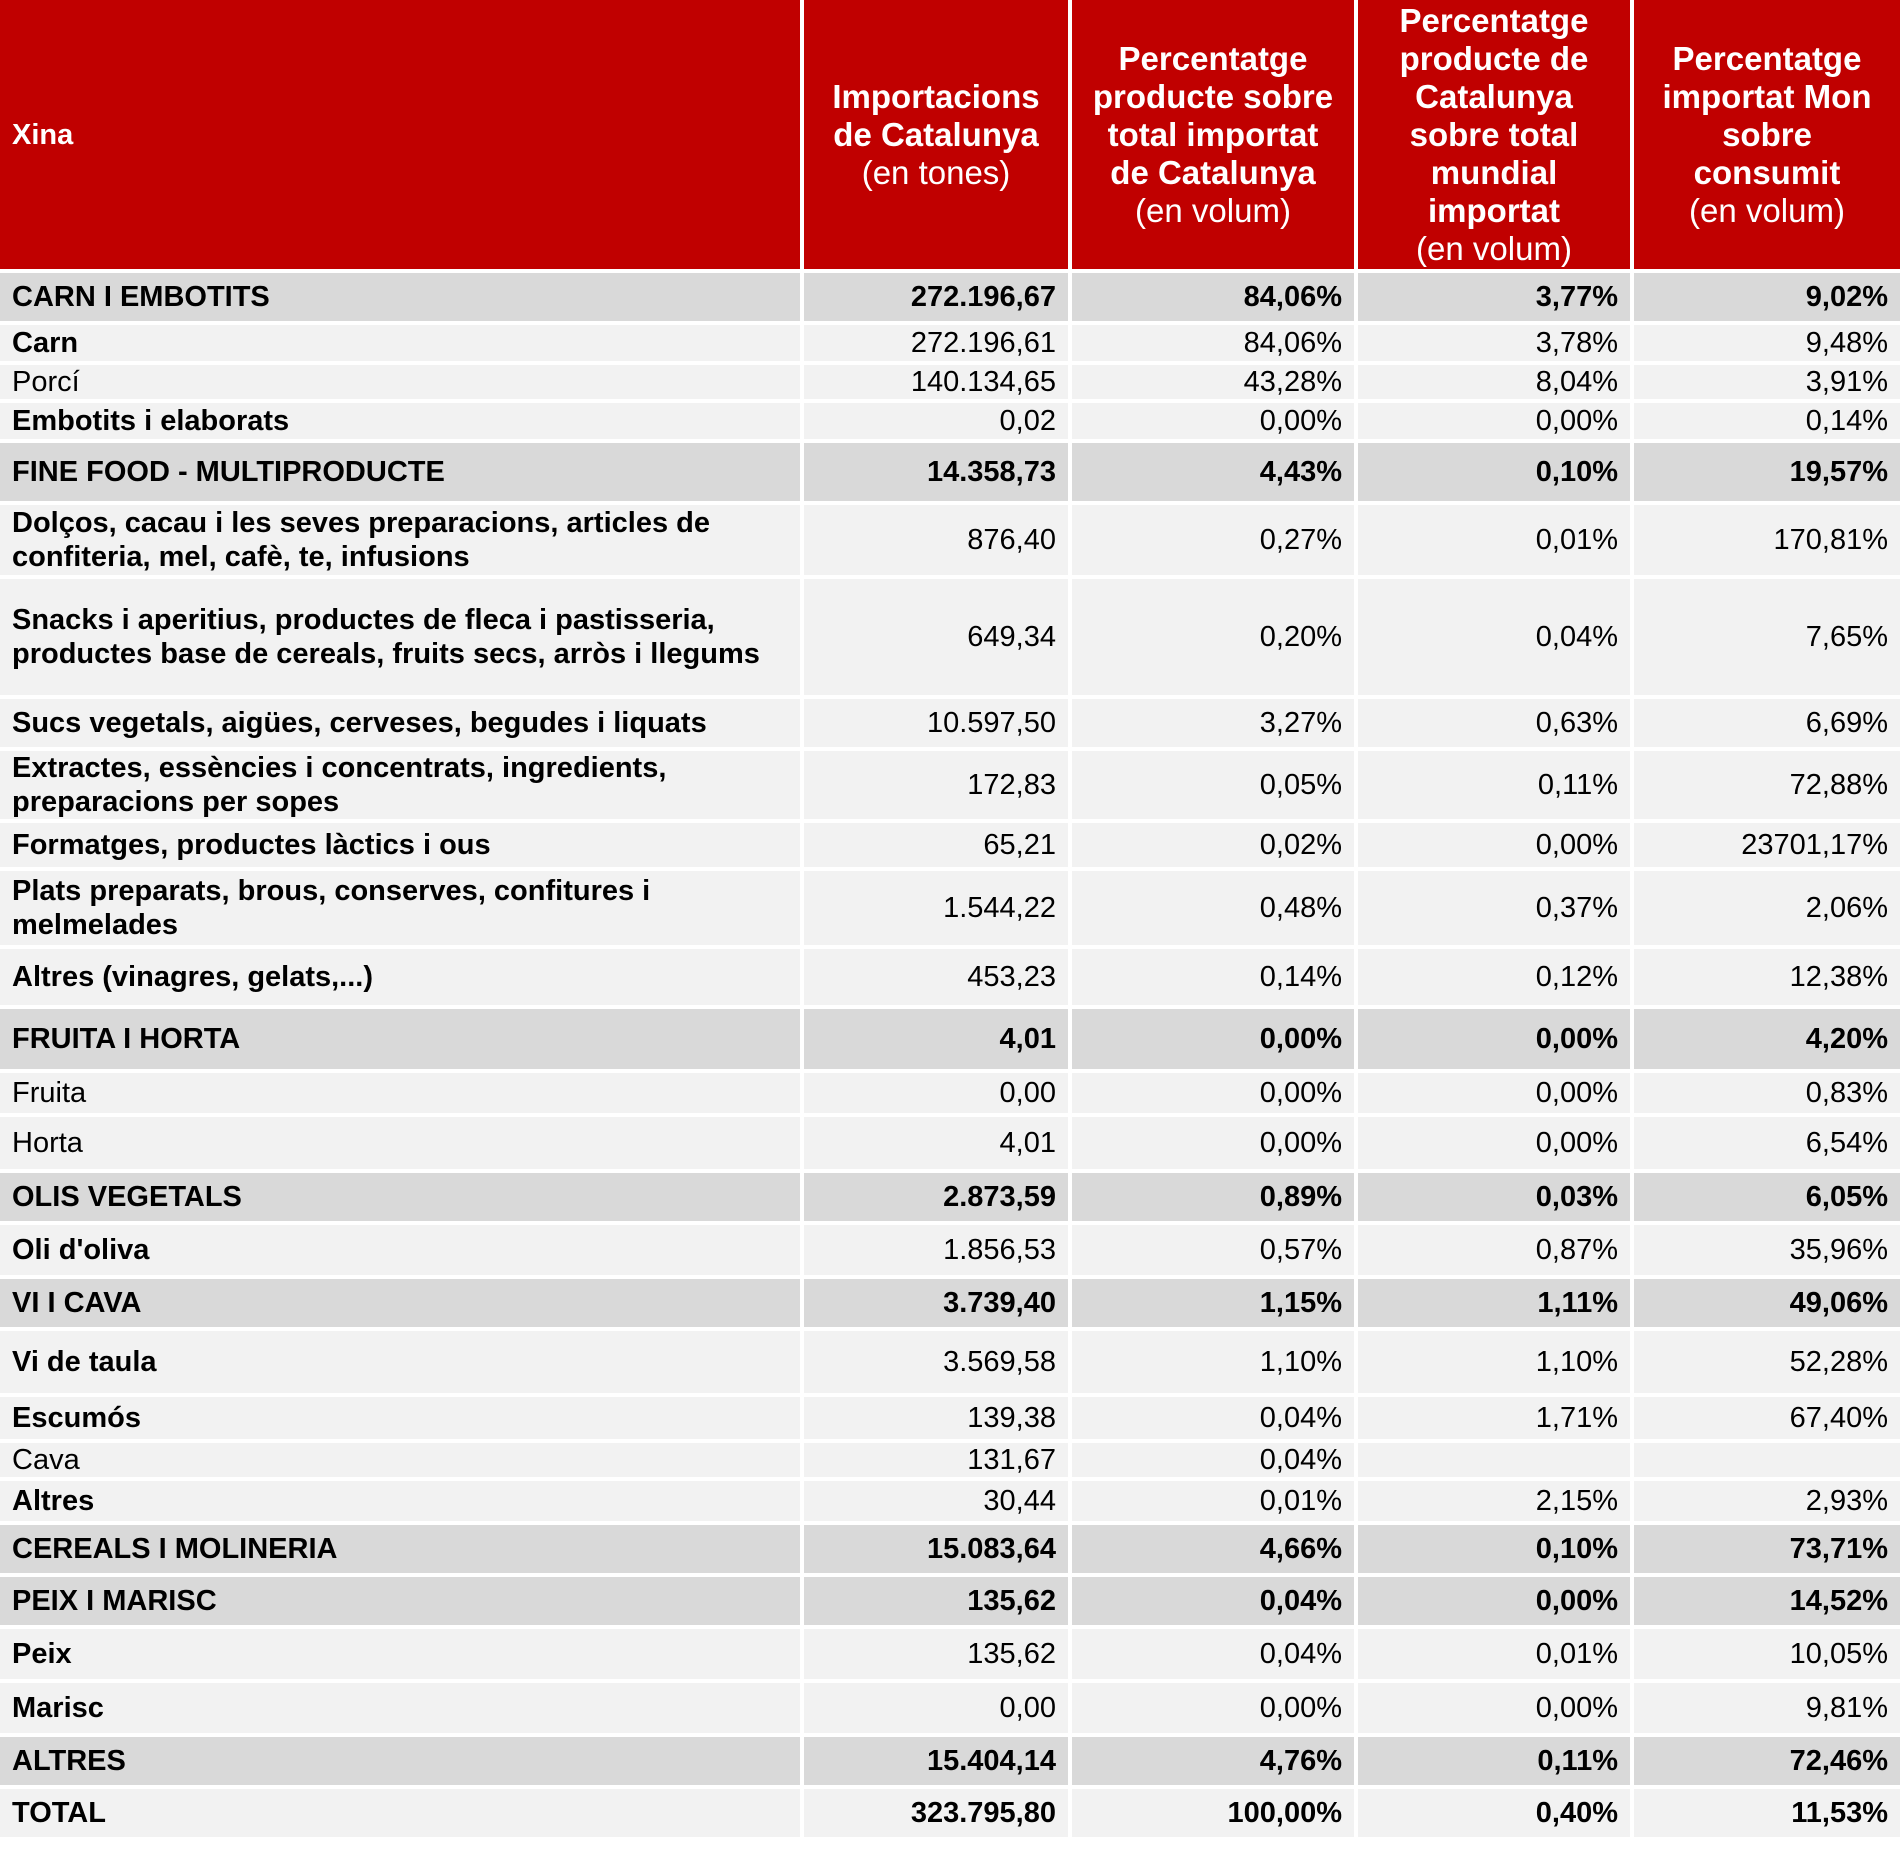 The width and height of the screenshot is (1900, 1855). I want to click on pct-catalunya-value: 0,20%, so click(1215, 639).